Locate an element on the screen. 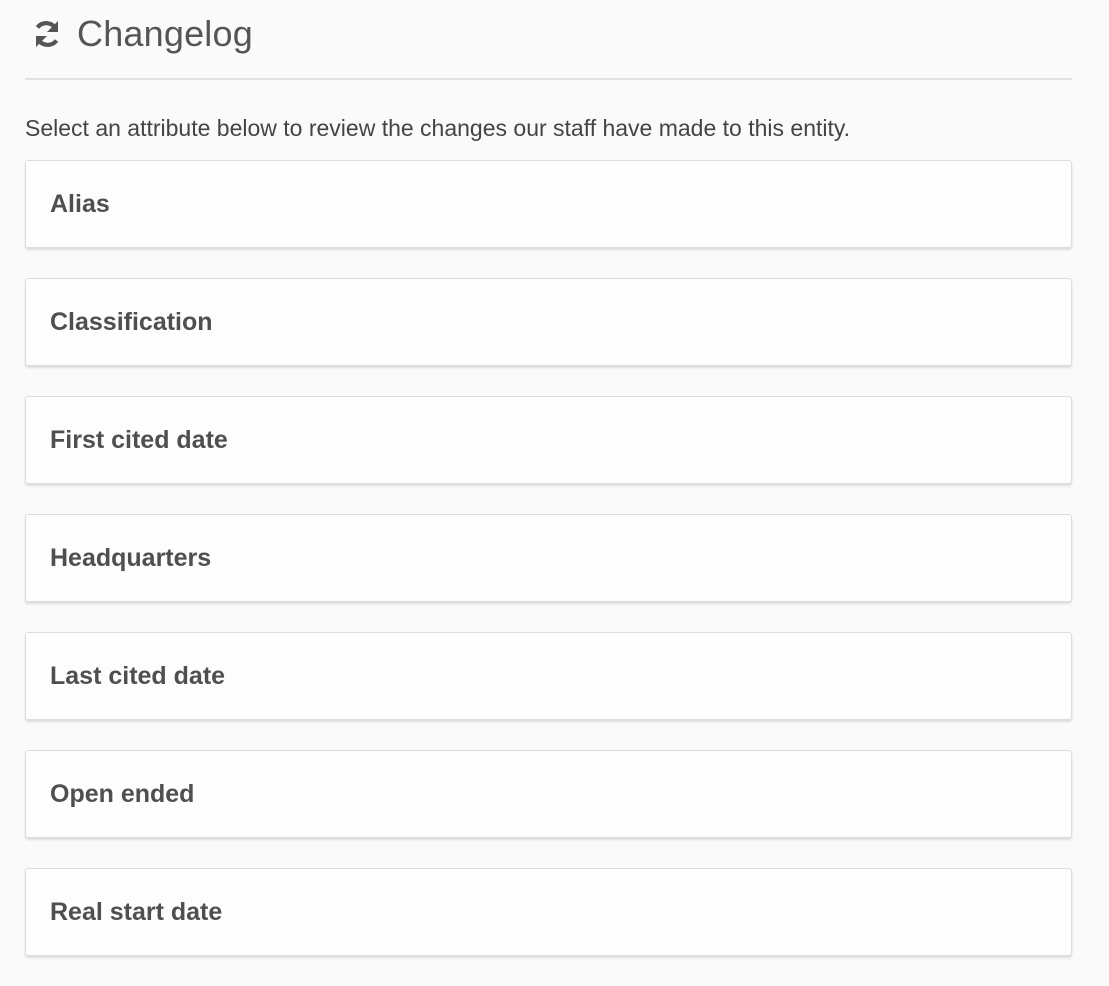 This screenshot has width=1109, height=986. attribute-item-real-start-date: Real start date is located at coordinates (548, 912).